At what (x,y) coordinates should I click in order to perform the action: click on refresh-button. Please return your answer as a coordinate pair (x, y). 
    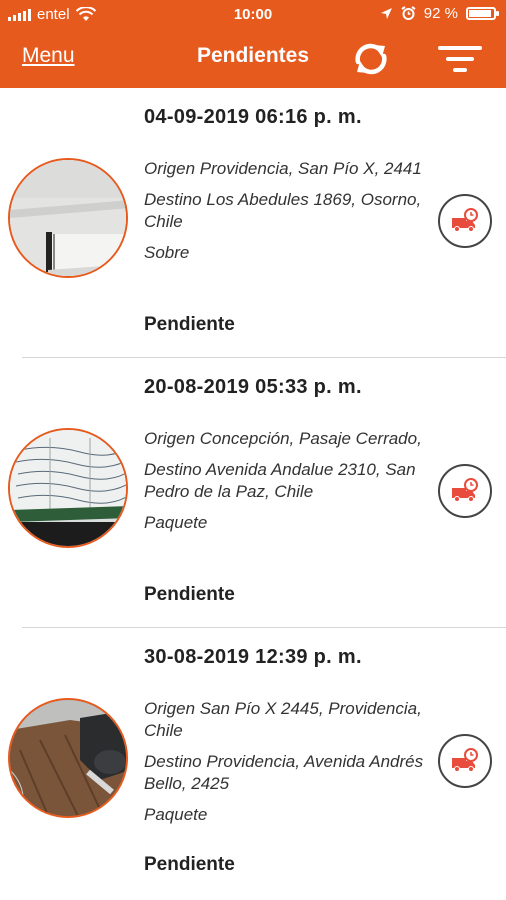
    Looking at the image, I should click on (371, 59).